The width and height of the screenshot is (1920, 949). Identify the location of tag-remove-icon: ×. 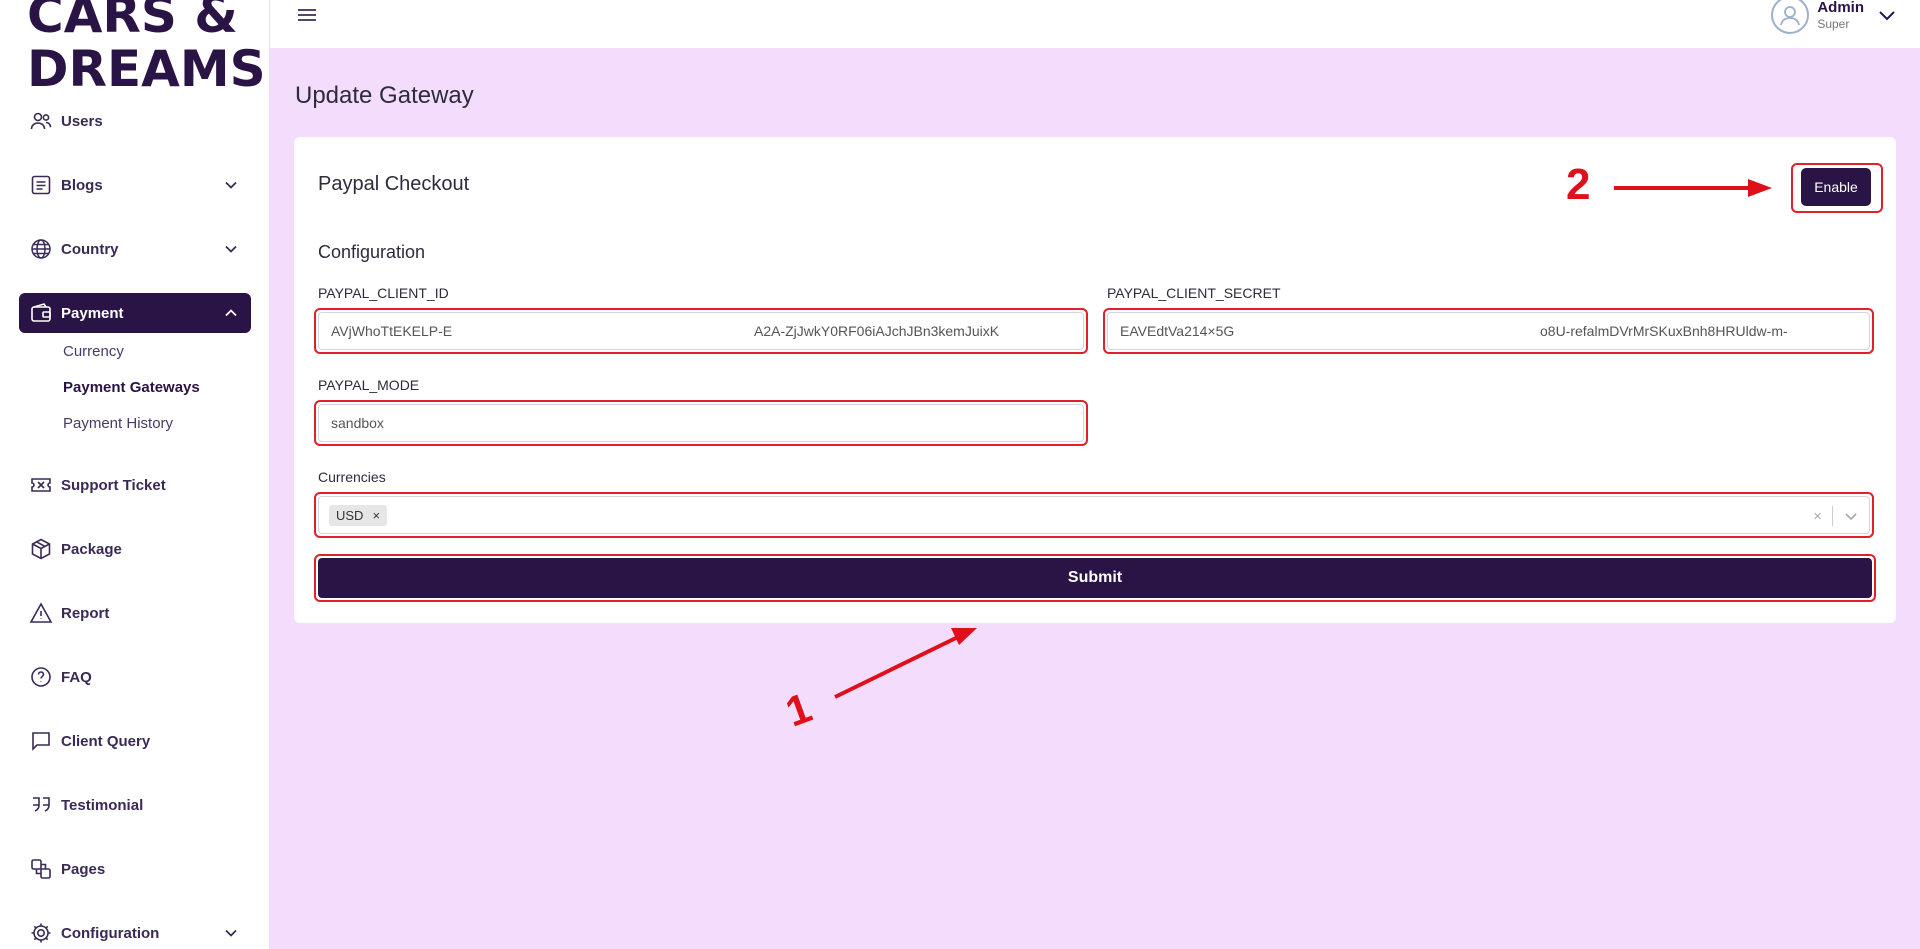
(376, 515).